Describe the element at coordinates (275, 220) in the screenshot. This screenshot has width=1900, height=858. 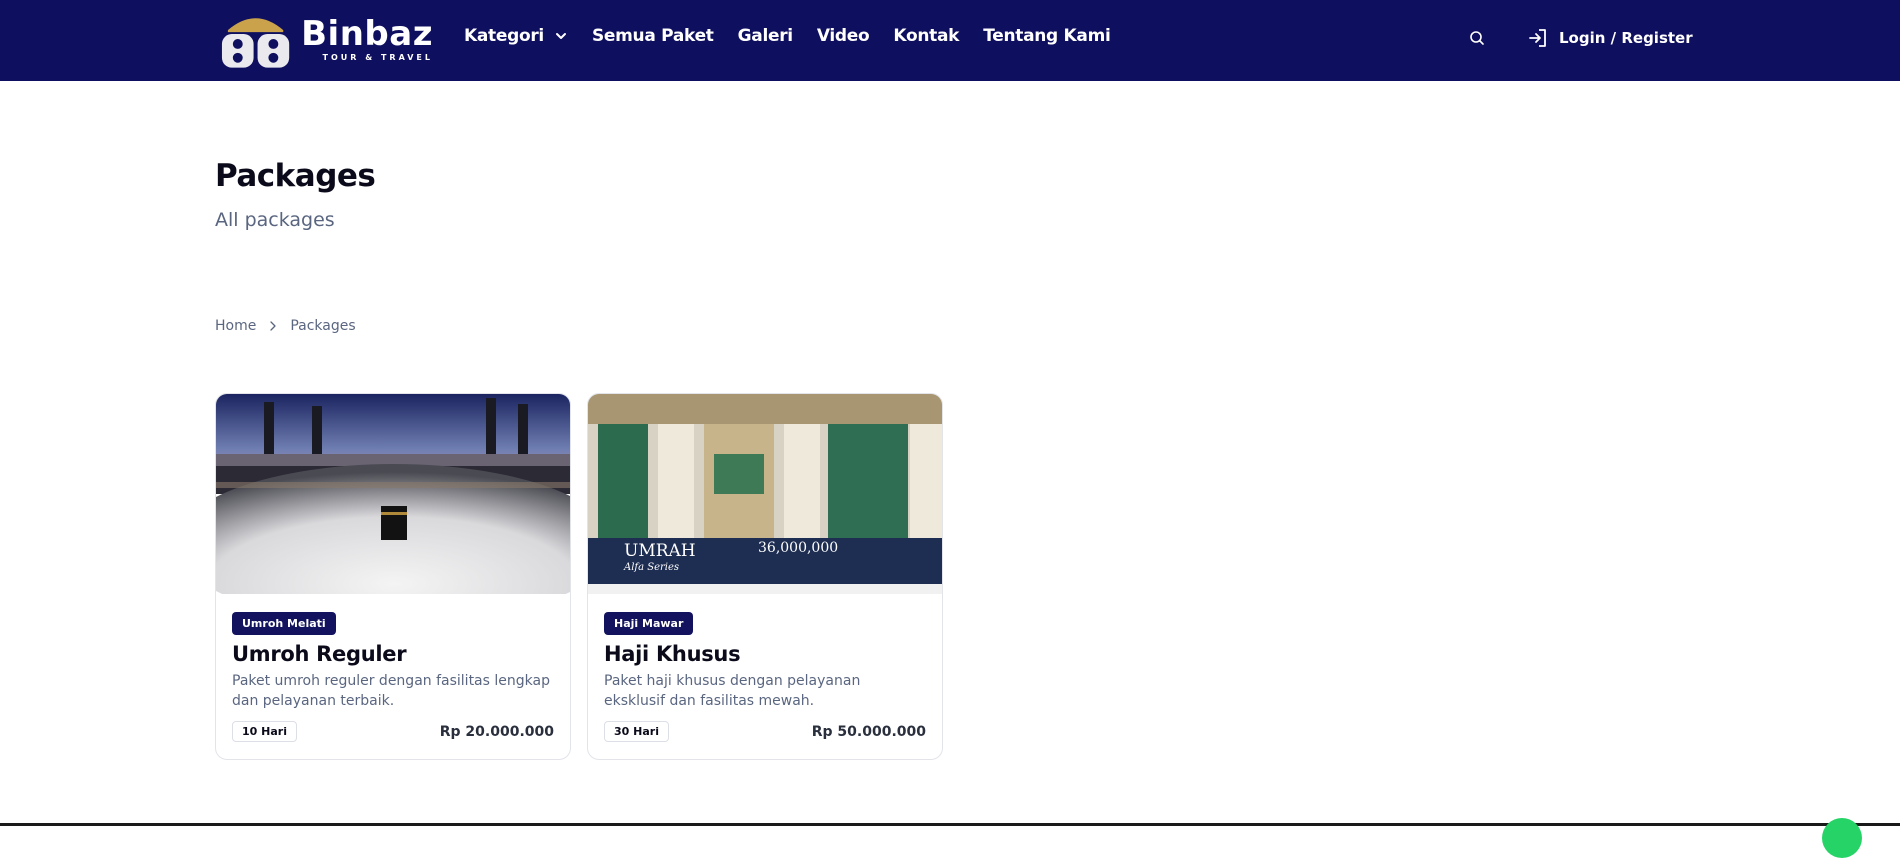
I see `page-subtitle: All packages` at that location.